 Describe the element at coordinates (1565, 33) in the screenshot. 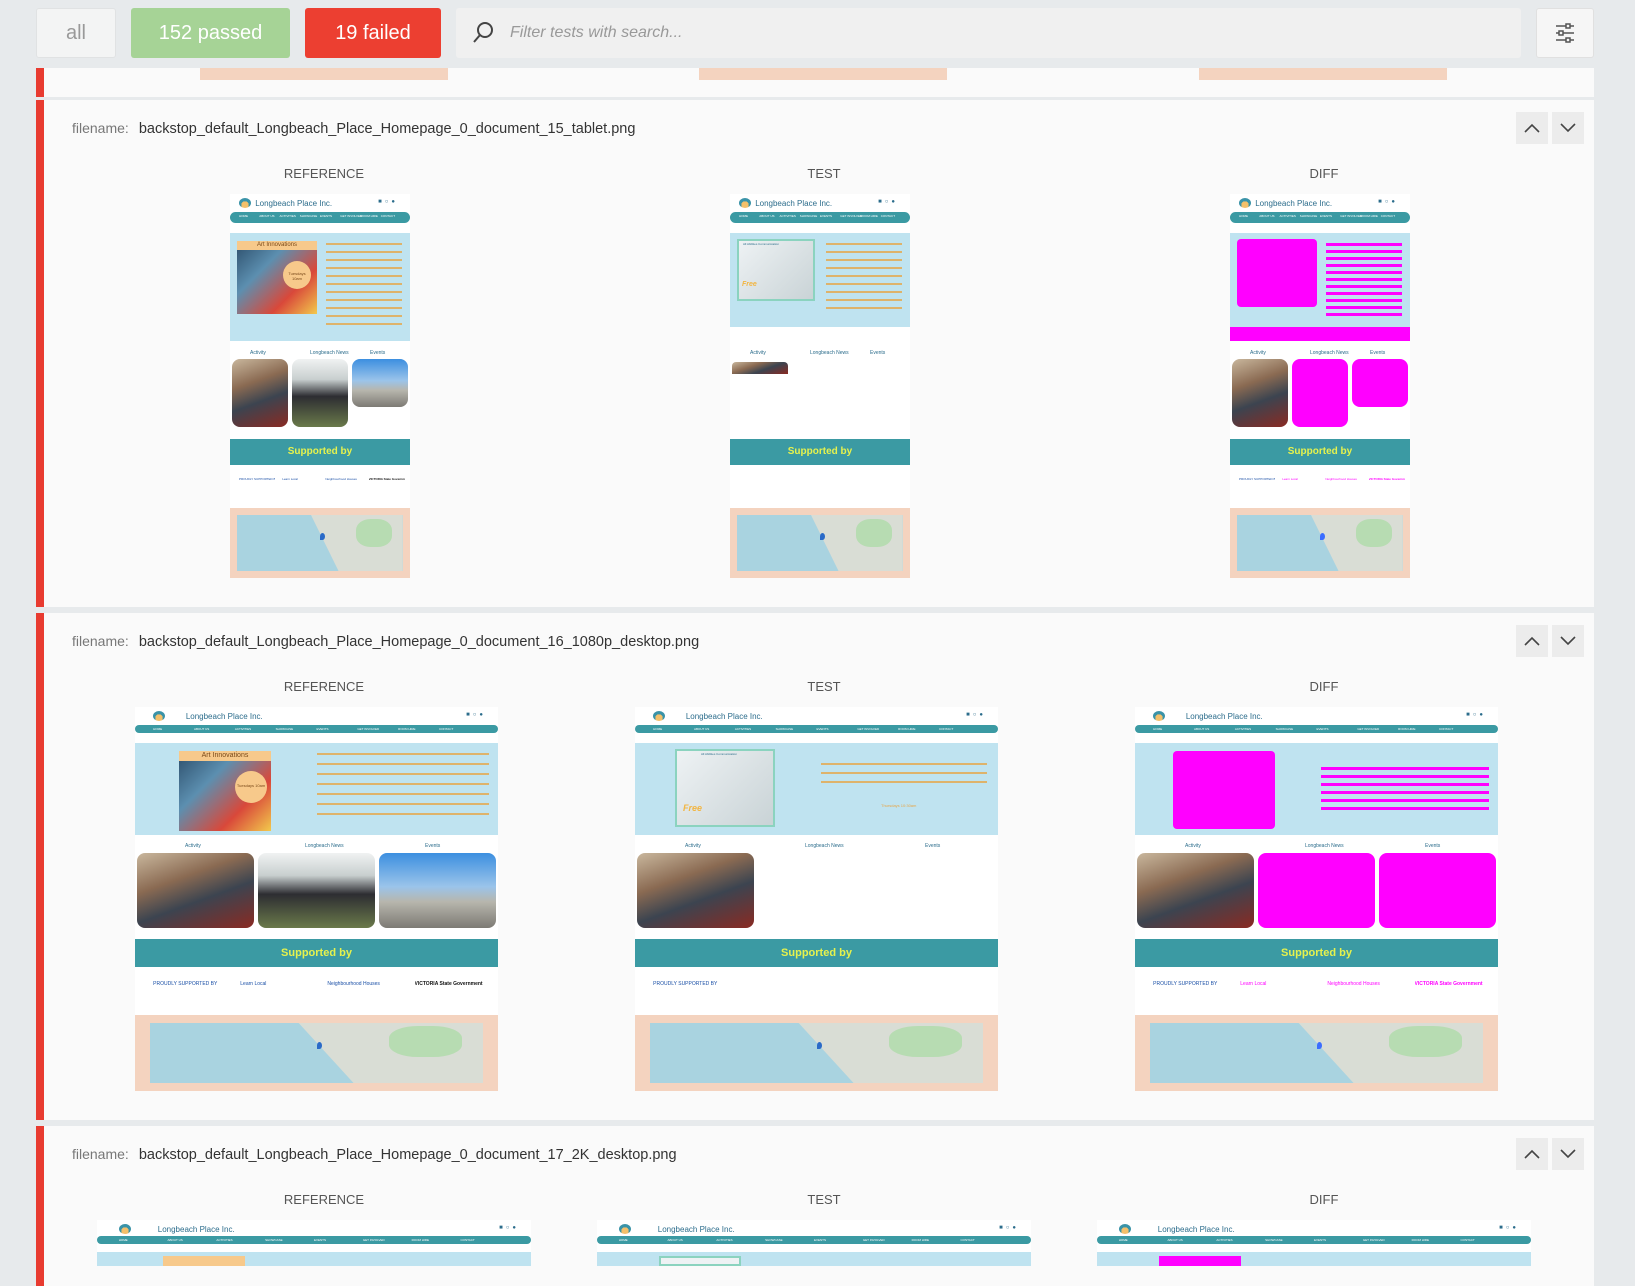

I see `settings-button` at that location.